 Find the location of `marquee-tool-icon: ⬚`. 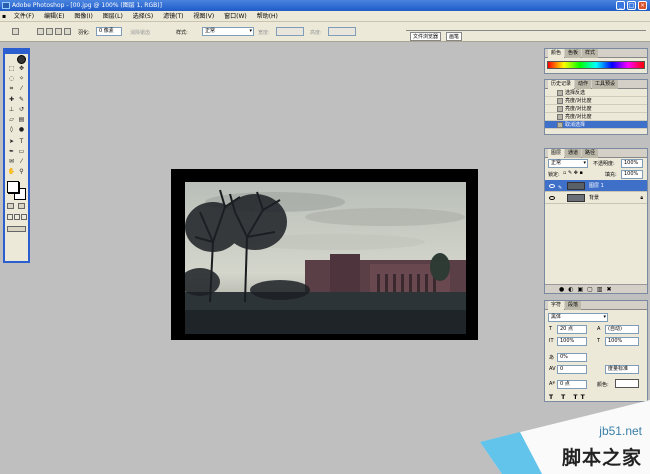

marquee-tool-icon: ⬚ is located at coordinates (11, 69).